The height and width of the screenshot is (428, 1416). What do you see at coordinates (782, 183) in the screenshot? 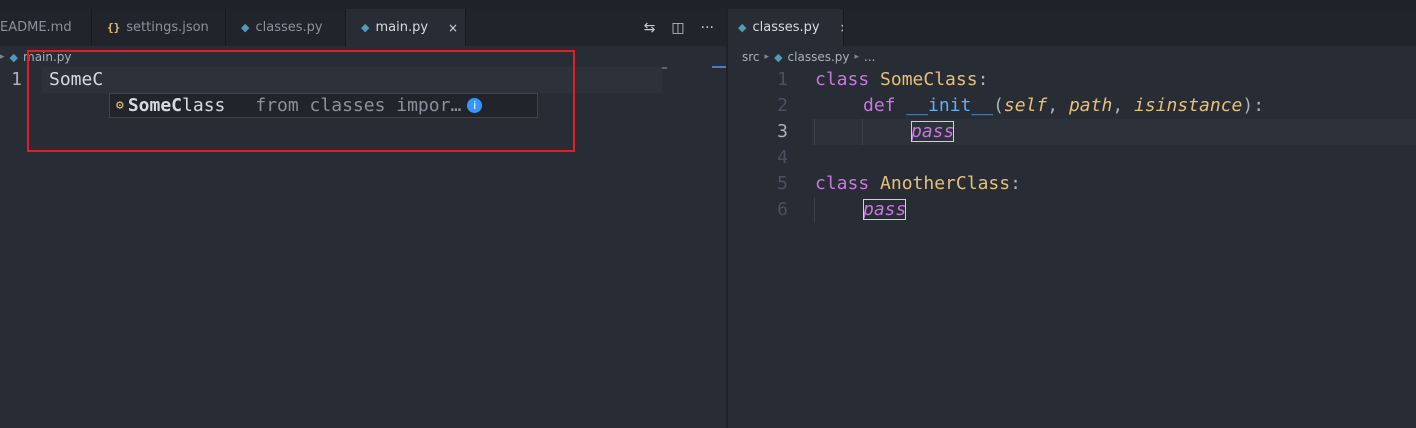
I see `line-number: 5` at bounding box center [782, 183].